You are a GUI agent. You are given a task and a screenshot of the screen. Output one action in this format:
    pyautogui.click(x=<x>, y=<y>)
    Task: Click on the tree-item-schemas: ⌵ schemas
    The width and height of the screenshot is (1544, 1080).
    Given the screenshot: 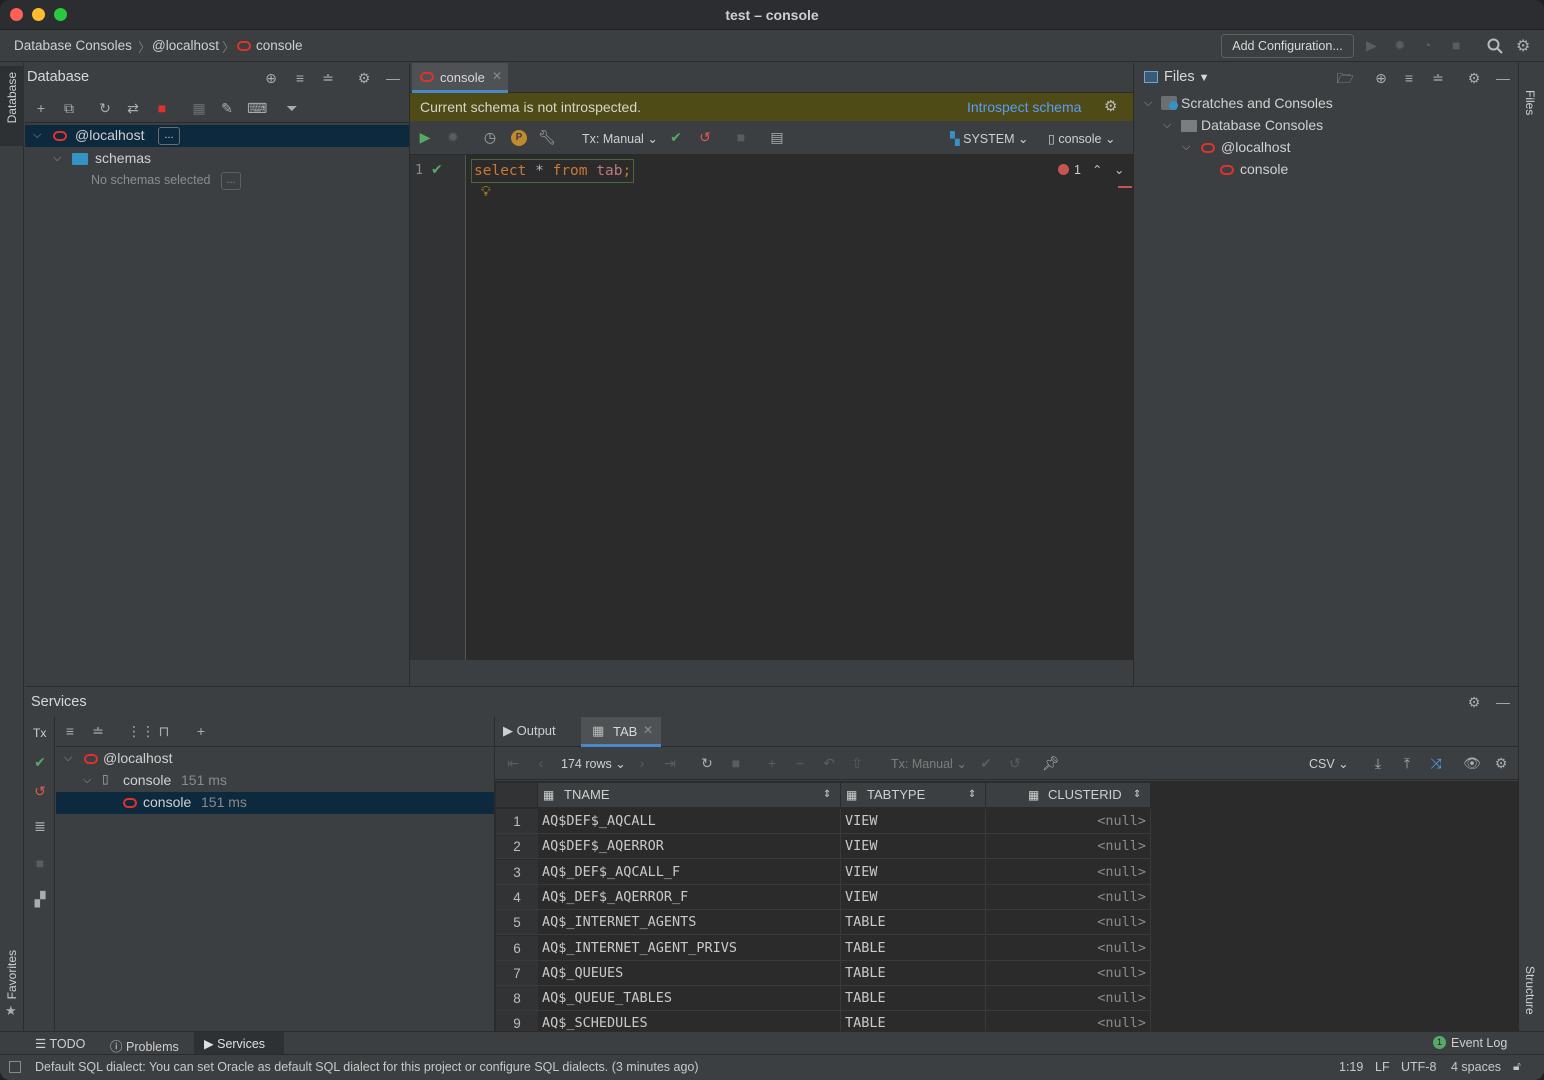 What is the action you would take?
    pyautogui.click(x=217, y=159)
    